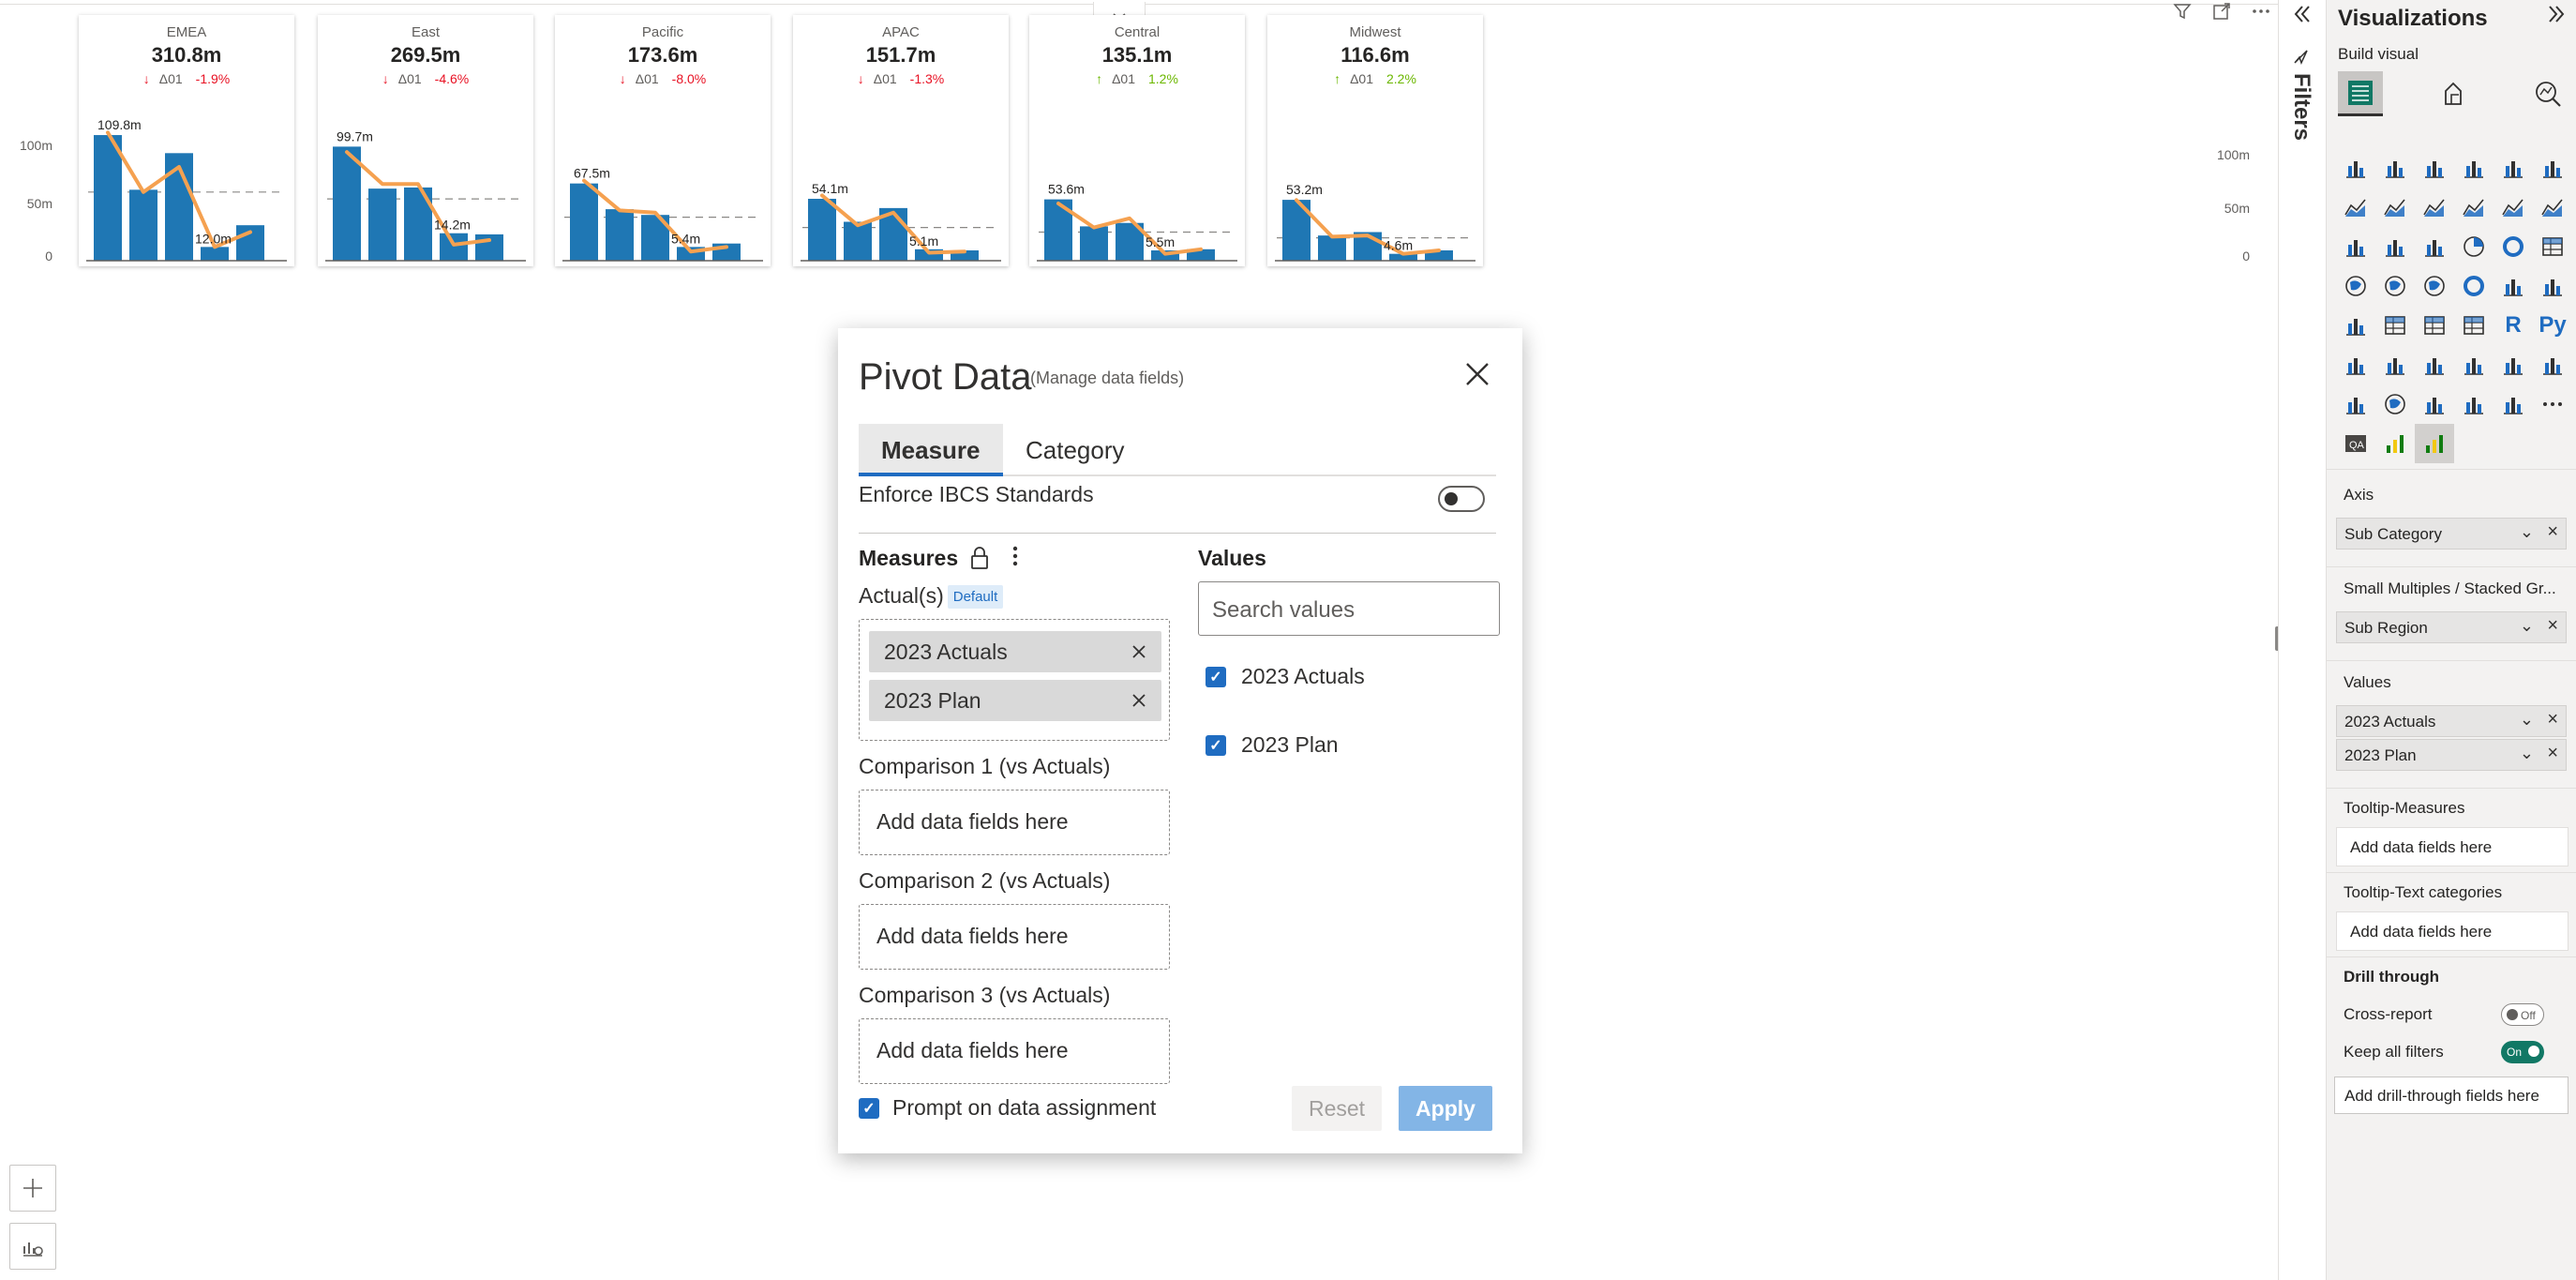  I want to click on multi-row-card-icon, so click(2553, 286).